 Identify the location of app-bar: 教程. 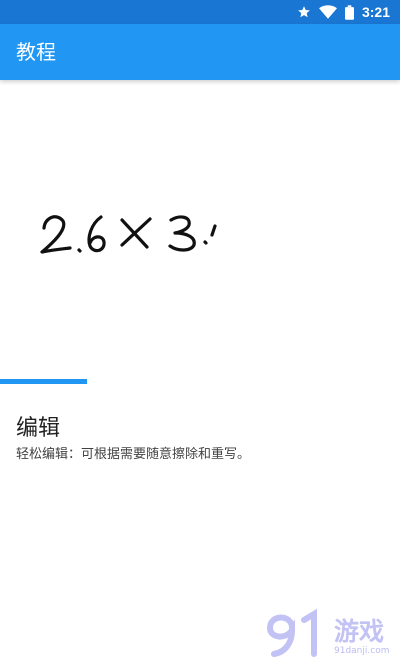
(200, 52).